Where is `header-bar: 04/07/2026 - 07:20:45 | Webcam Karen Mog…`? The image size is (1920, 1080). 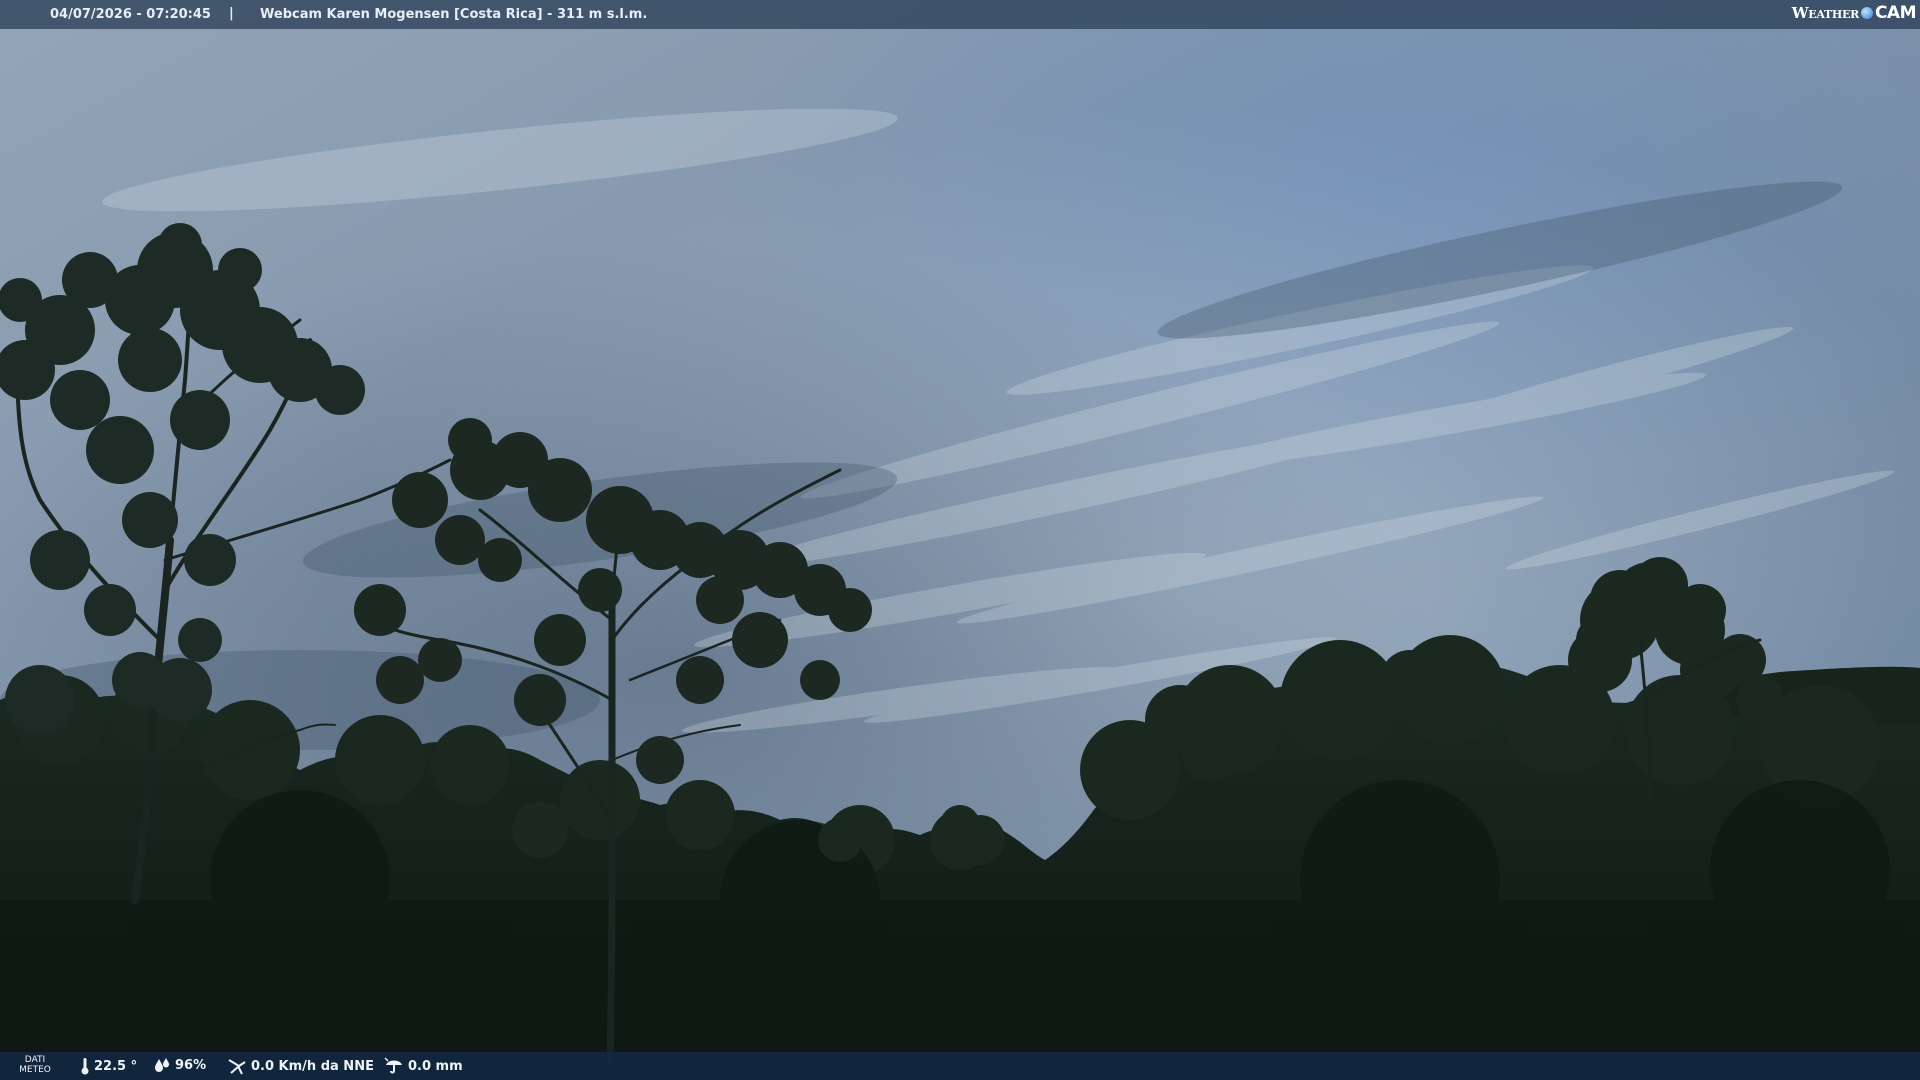 header-bar: 04/07/2026 - 07:20:45 | Webcam Karen Mog… is located at coordinates (960, 14).